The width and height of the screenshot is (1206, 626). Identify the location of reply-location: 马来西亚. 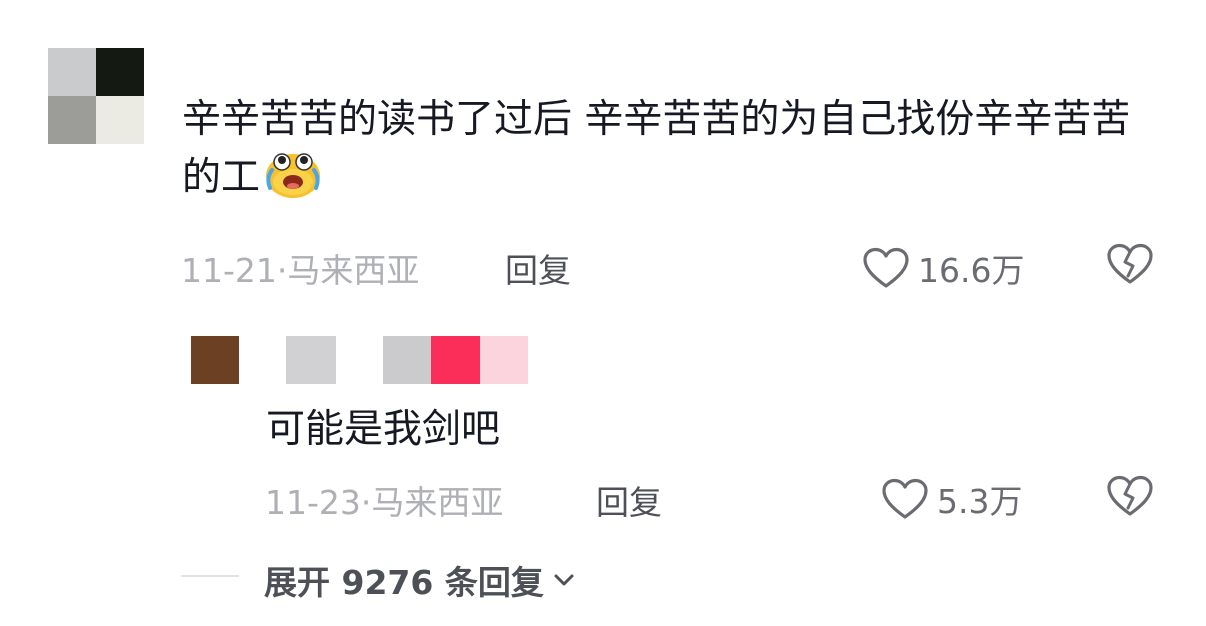
(437, 502).